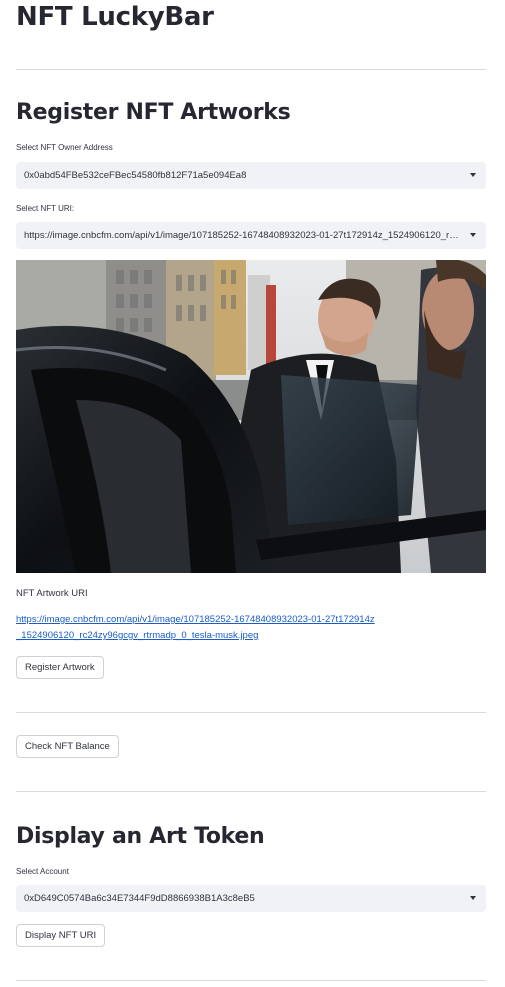  Describe the element at coordinates (153, 112) in the screenshot. I see `register-heading: Register NFT Artworks` at that location.